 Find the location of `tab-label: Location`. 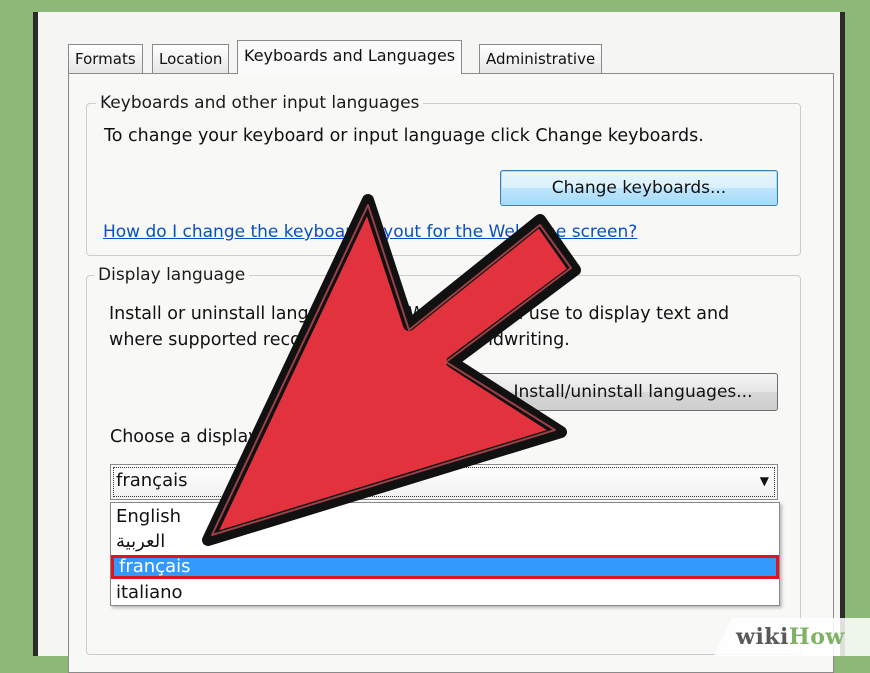

tab-label: Location is located at coordinates (191, 59).